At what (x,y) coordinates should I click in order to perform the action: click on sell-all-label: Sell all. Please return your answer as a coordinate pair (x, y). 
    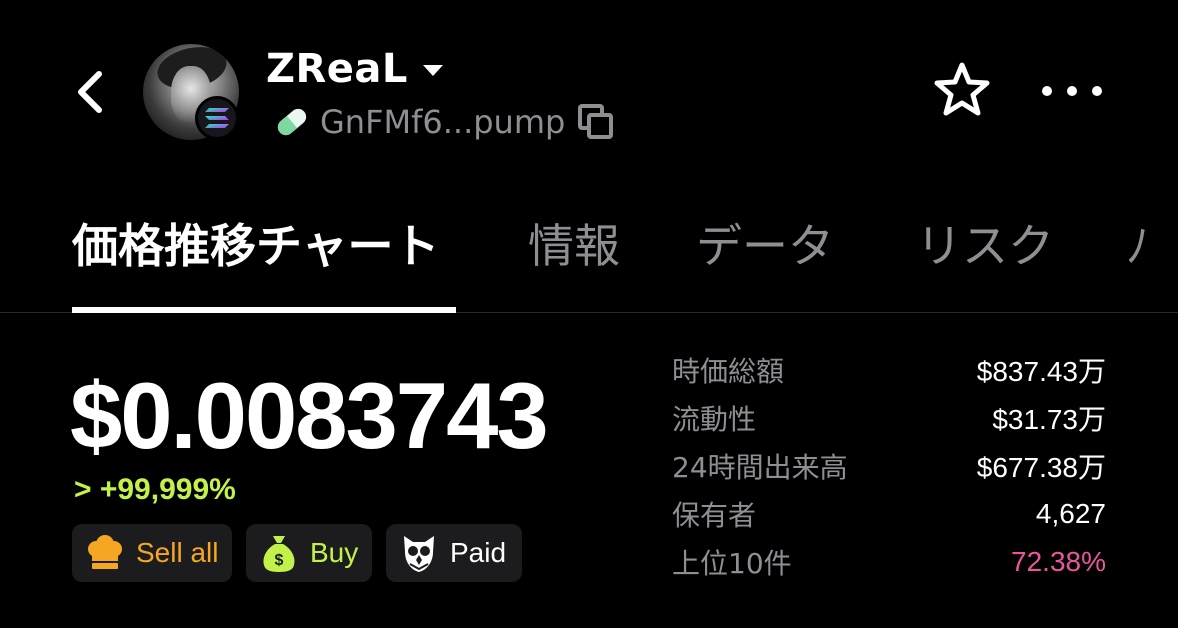
    Looking at the image, I should click on (177, 552).